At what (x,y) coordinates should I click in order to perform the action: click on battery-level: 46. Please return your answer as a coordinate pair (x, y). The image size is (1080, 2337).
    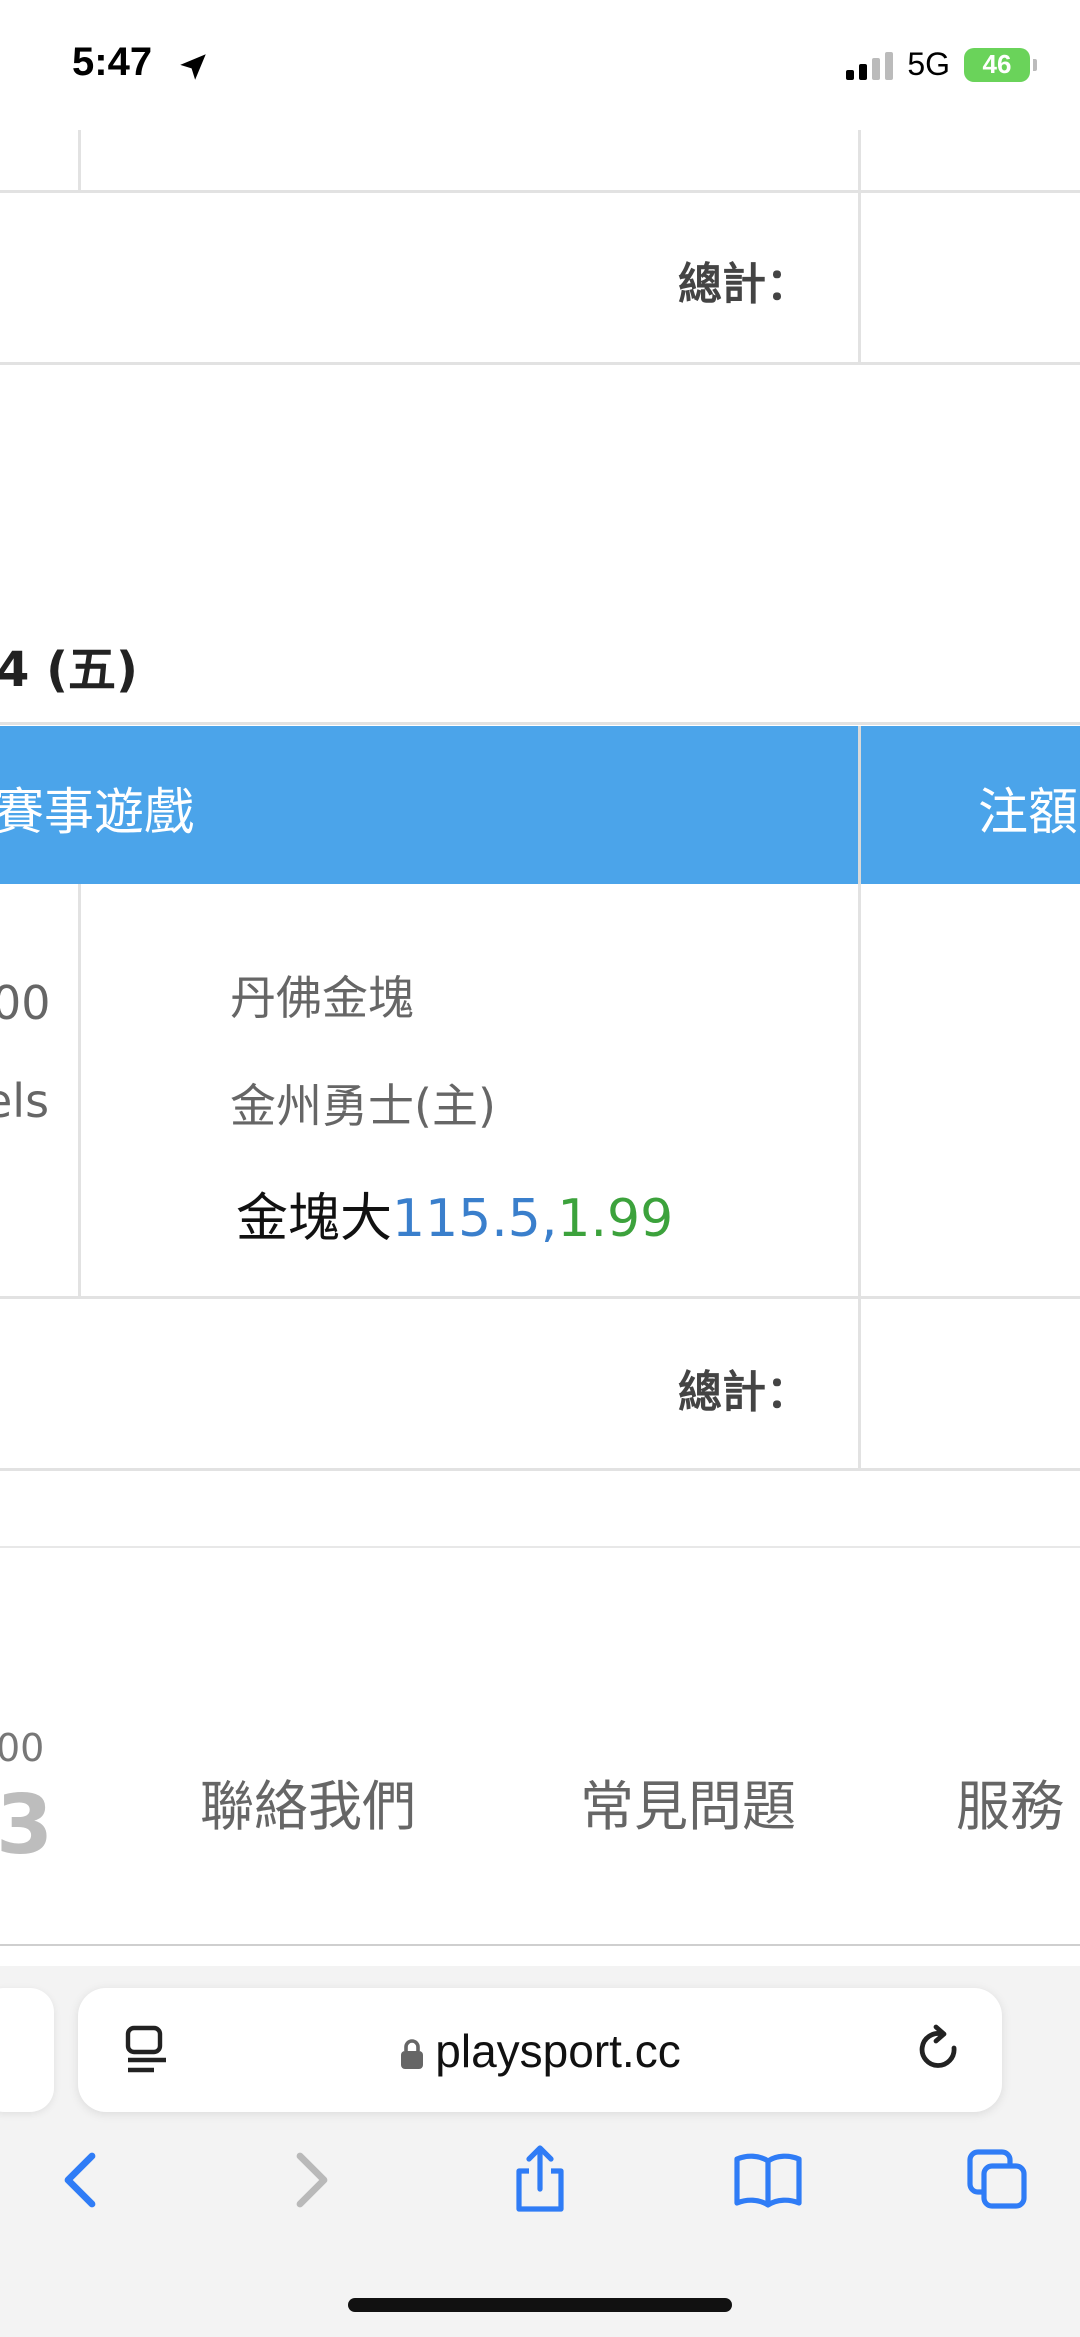
    Looking at the image, I should click on (997, 64).